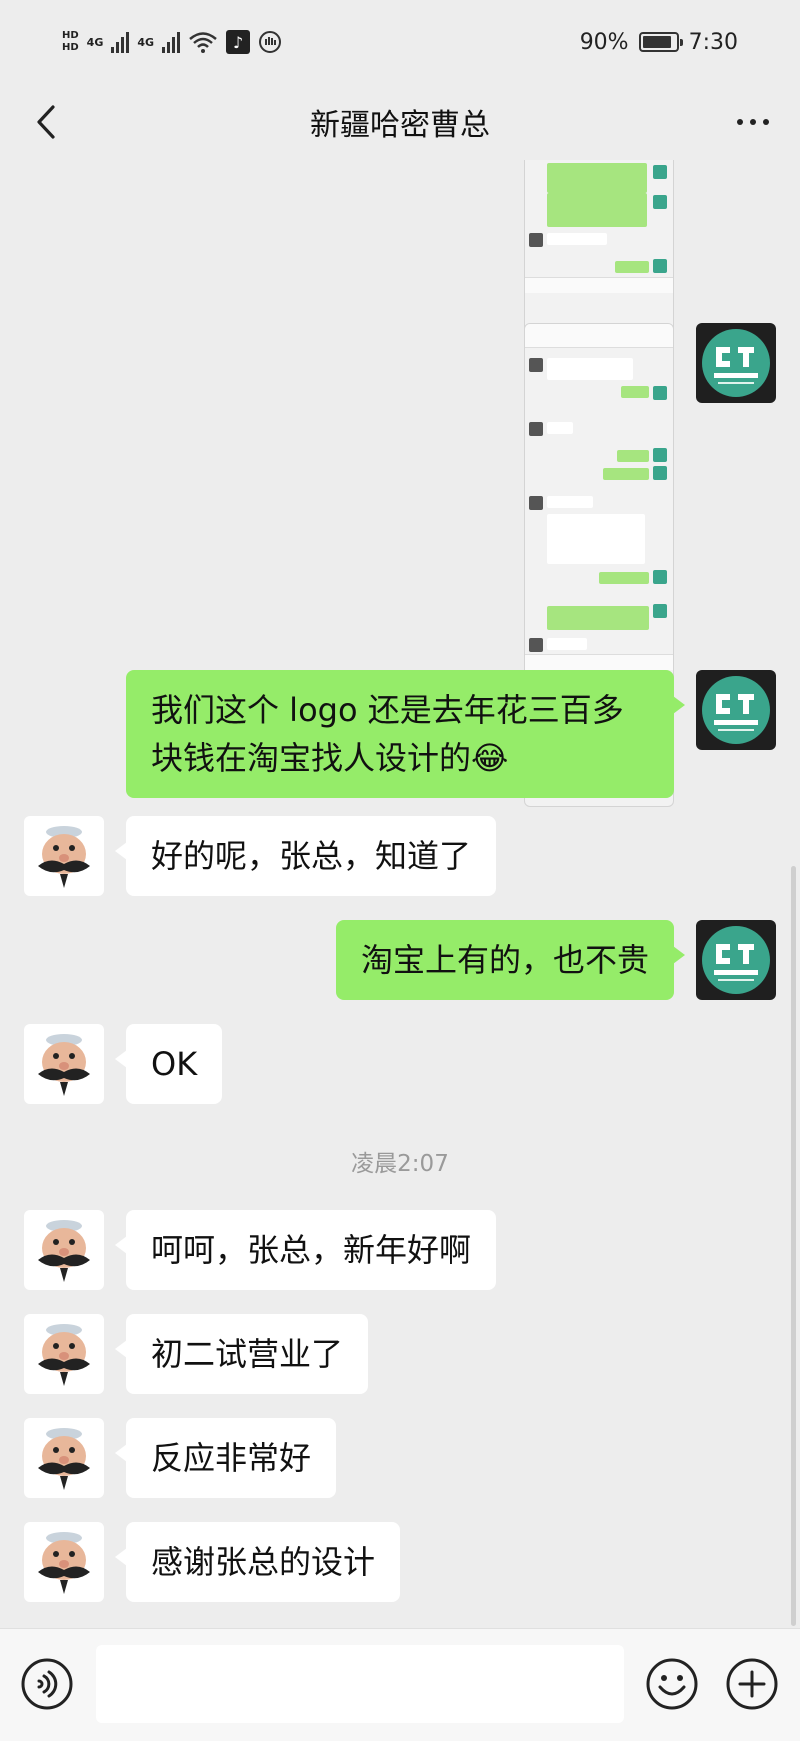  What do you see at coordinates (400, 125) in the screenshot?
I see `chat-title: 新疆哈密曹总` at bounding box center [400, 125].